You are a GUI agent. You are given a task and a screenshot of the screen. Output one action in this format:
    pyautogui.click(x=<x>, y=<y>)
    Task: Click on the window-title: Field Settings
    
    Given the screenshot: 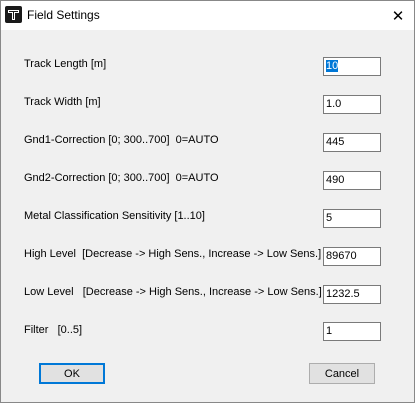 What is the action you would take?
    pyautogui.click(x=63, y=15)
    